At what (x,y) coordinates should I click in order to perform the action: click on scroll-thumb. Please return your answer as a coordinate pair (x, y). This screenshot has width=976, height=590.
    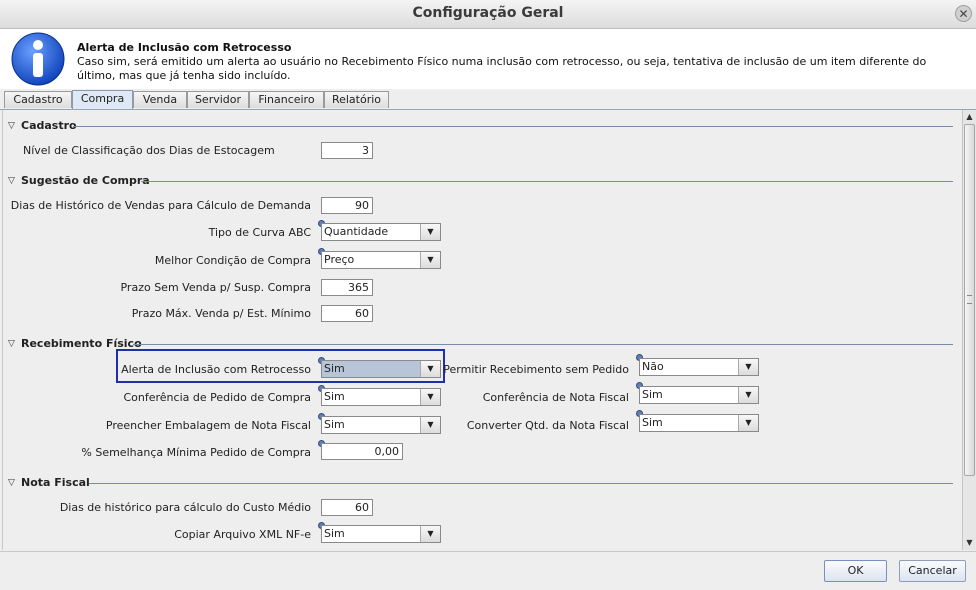
    Looking at the image, I should click on (969, 300).